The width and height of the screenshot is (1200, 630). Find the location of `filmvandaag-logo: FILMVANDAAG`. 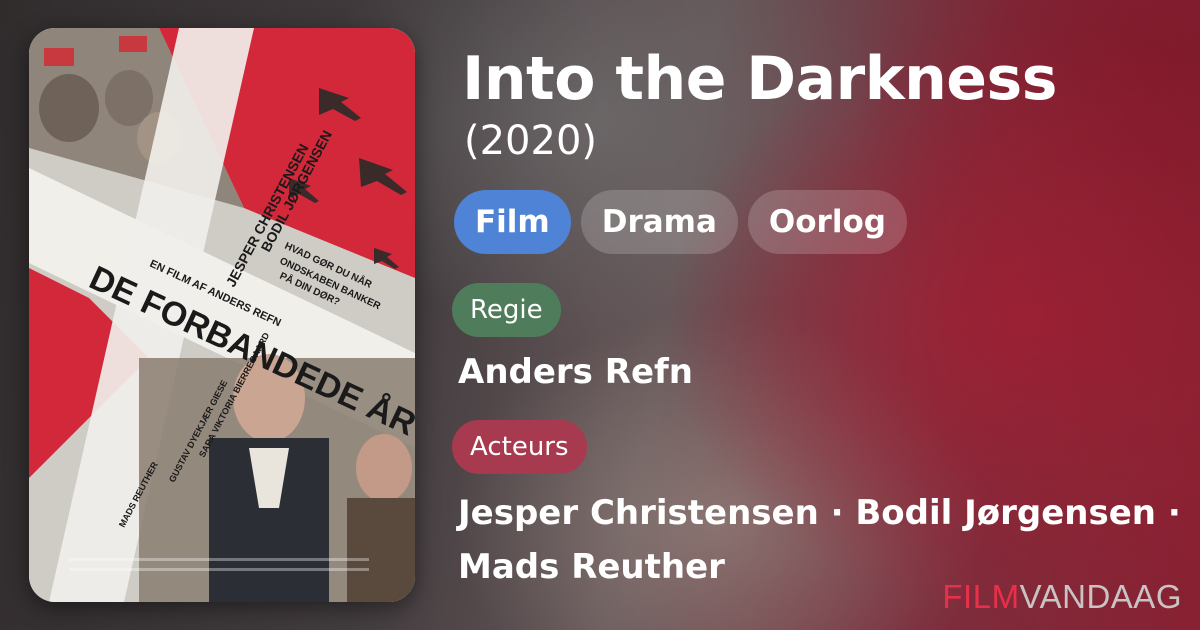

filmvandaag-logo: FILMVANDAAG is located at coordinates (1062, 597).